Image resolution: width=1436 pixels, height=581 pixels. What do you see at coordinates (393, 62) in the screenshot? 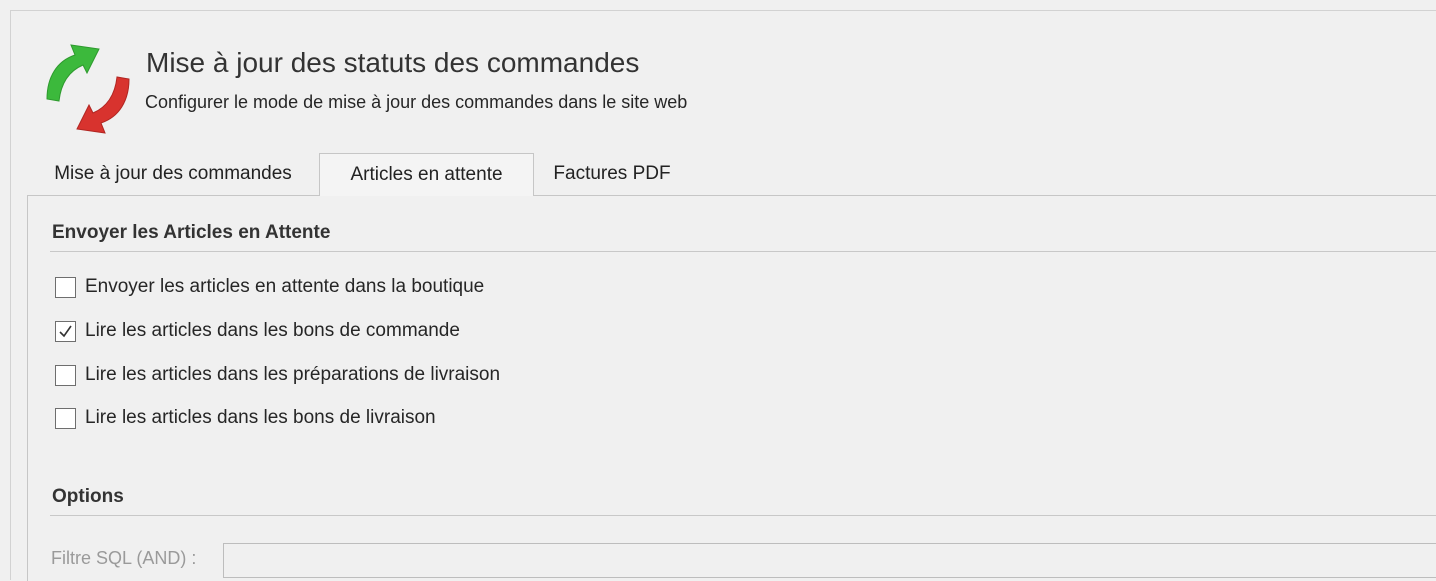
I see `page-title: Mise à jour des statuts des commandes` at bounding box center [393, 62].